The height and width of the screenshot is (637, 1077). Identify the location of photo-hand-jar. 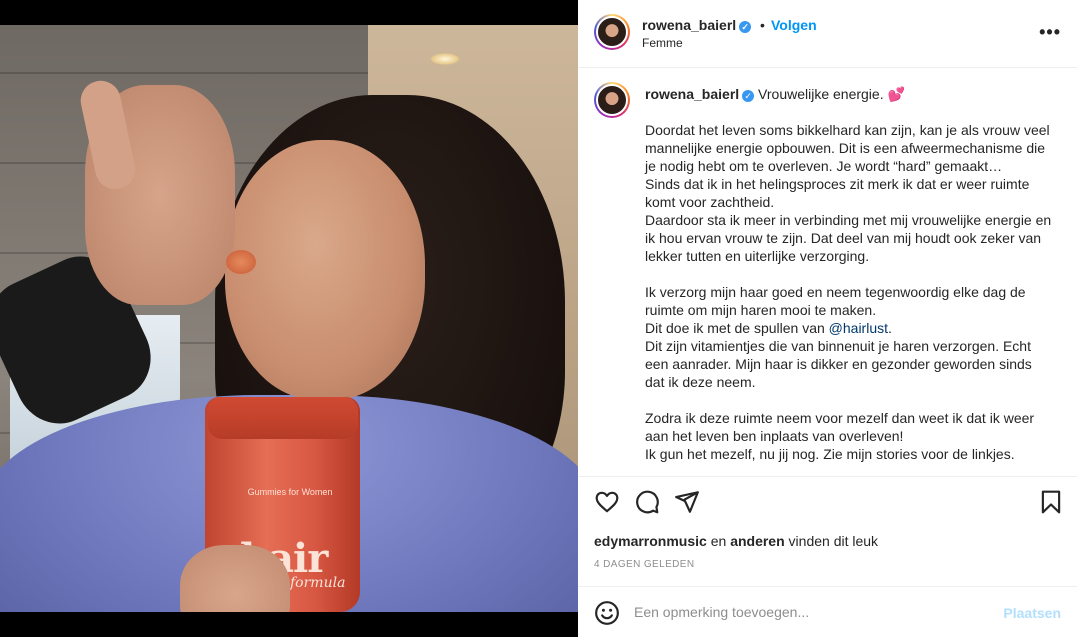
(235, 578).